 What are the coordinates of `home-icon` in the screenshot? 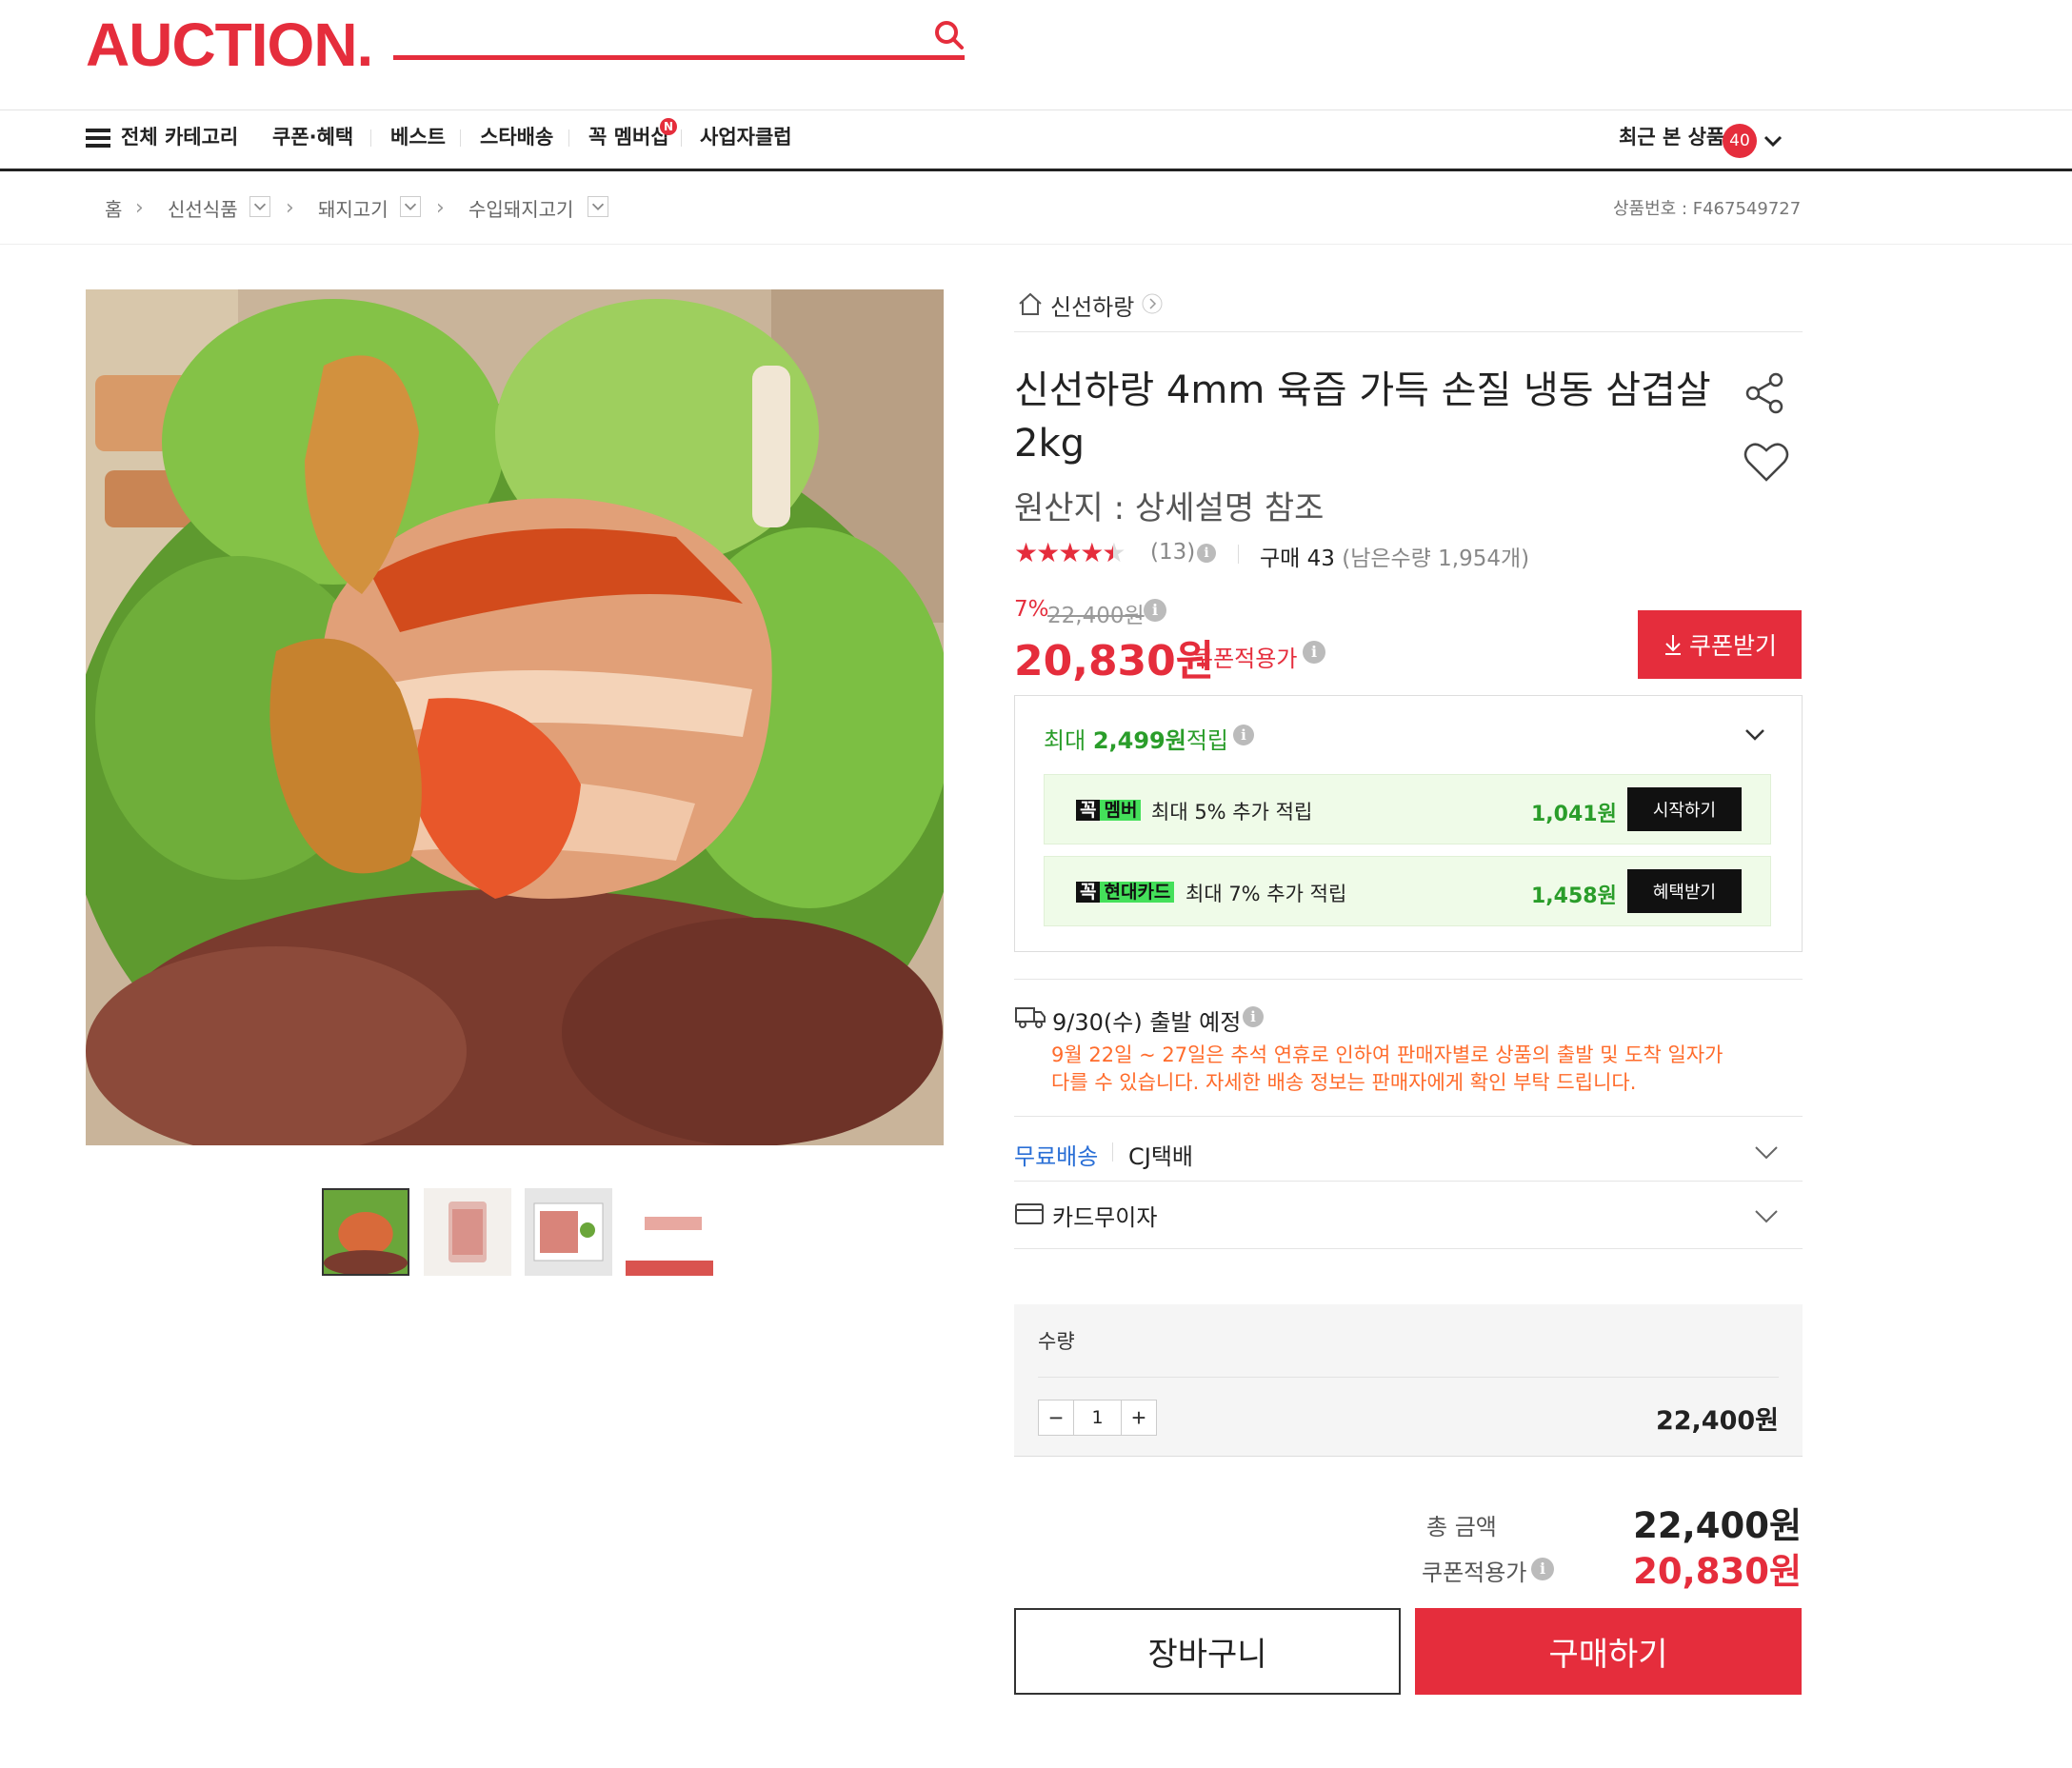 It's located at (1030, 303).